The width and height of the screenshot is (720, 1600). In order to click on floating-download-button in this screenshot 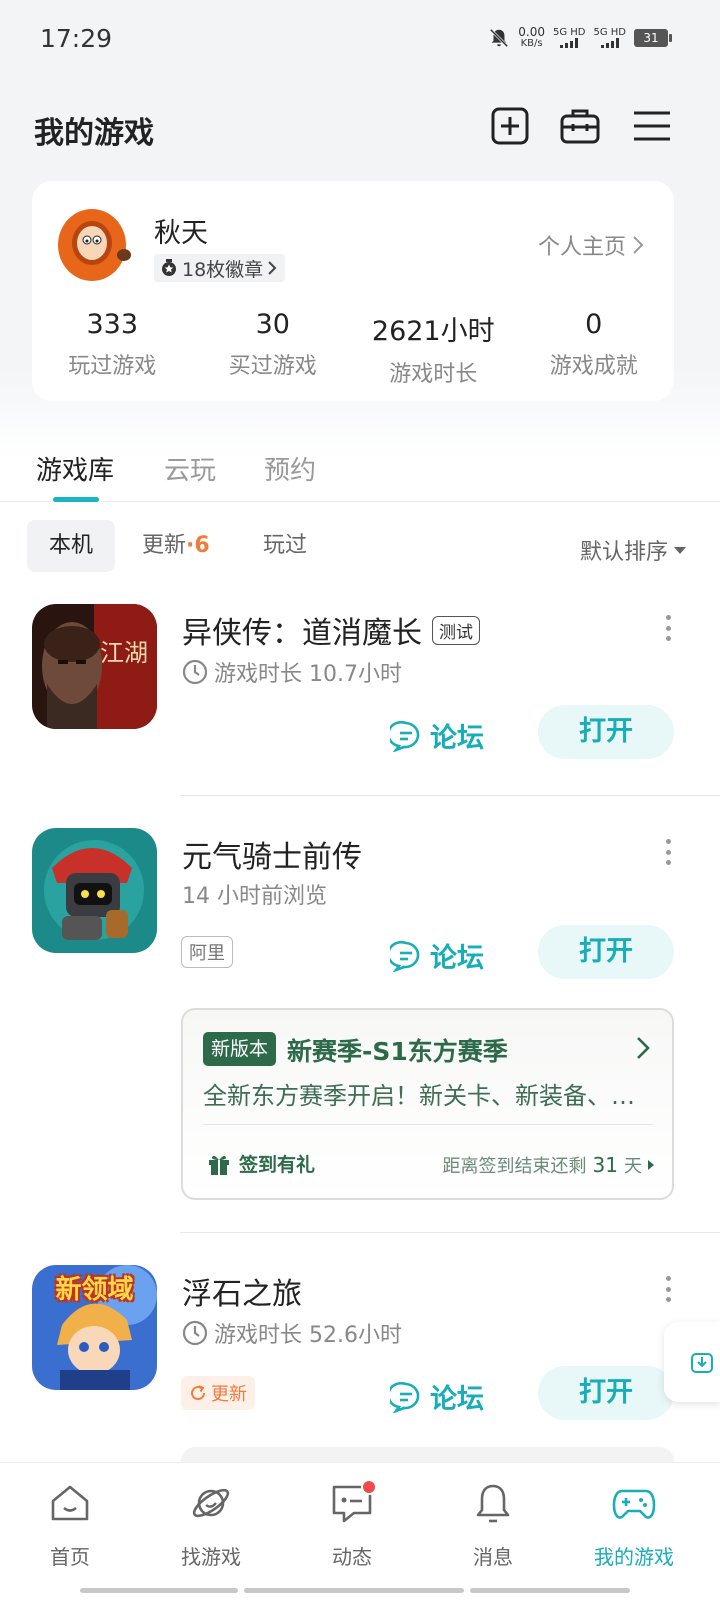, I will do `click(692, 1362)`.